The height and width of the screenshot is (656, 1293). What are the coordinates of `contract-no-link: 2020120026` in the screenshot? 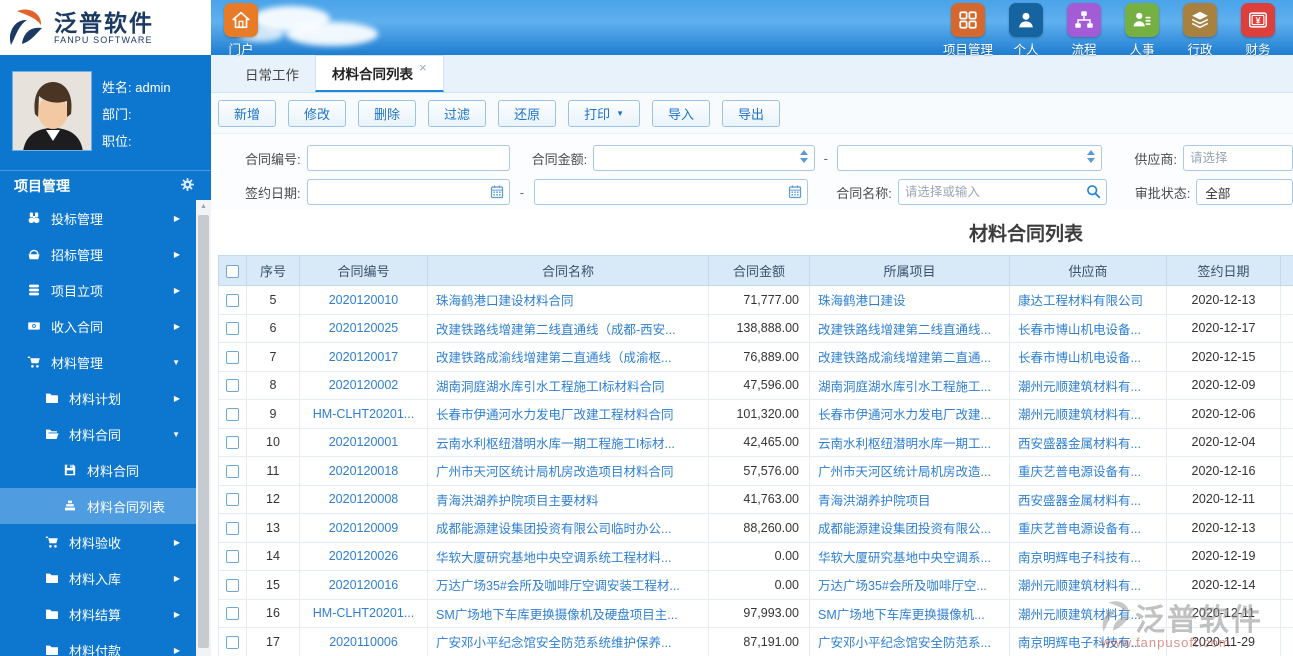 It's located at (364, 556).